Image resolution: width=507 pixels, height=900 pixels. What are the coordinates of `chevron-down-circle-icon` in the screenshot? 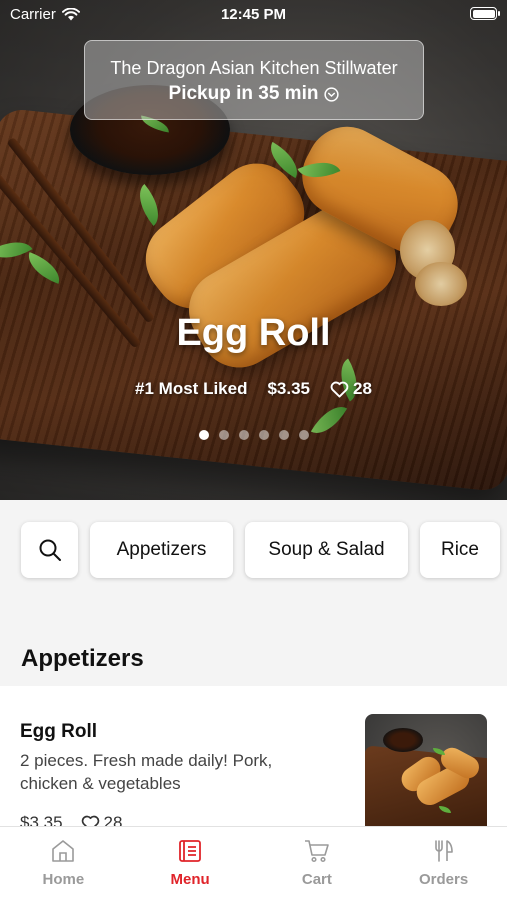 It's located at (332, 94).